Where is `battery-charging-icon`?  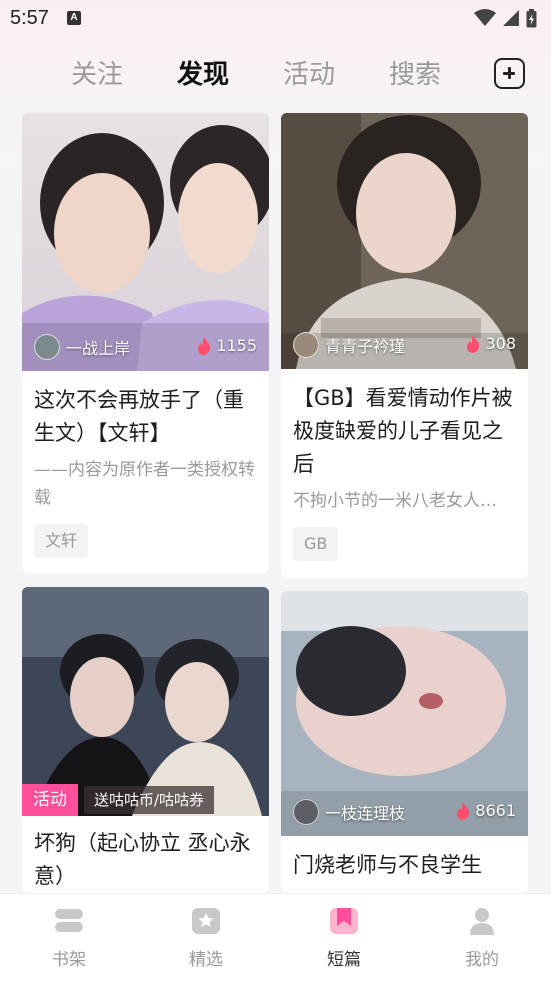
battery-charging-icon is located at coordinates (531, 17).